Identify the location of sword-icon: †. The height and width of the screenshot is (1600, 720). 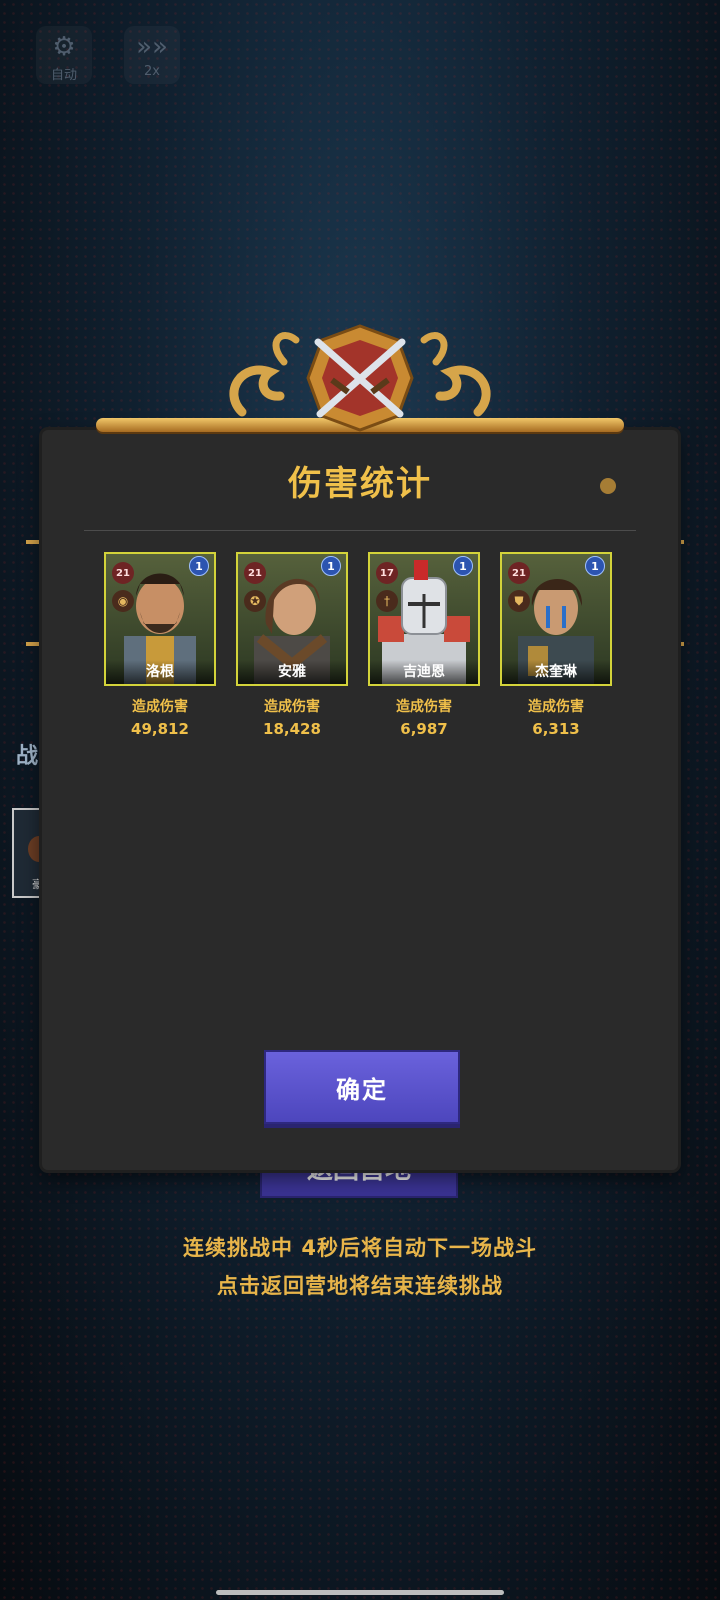
(387, 601).